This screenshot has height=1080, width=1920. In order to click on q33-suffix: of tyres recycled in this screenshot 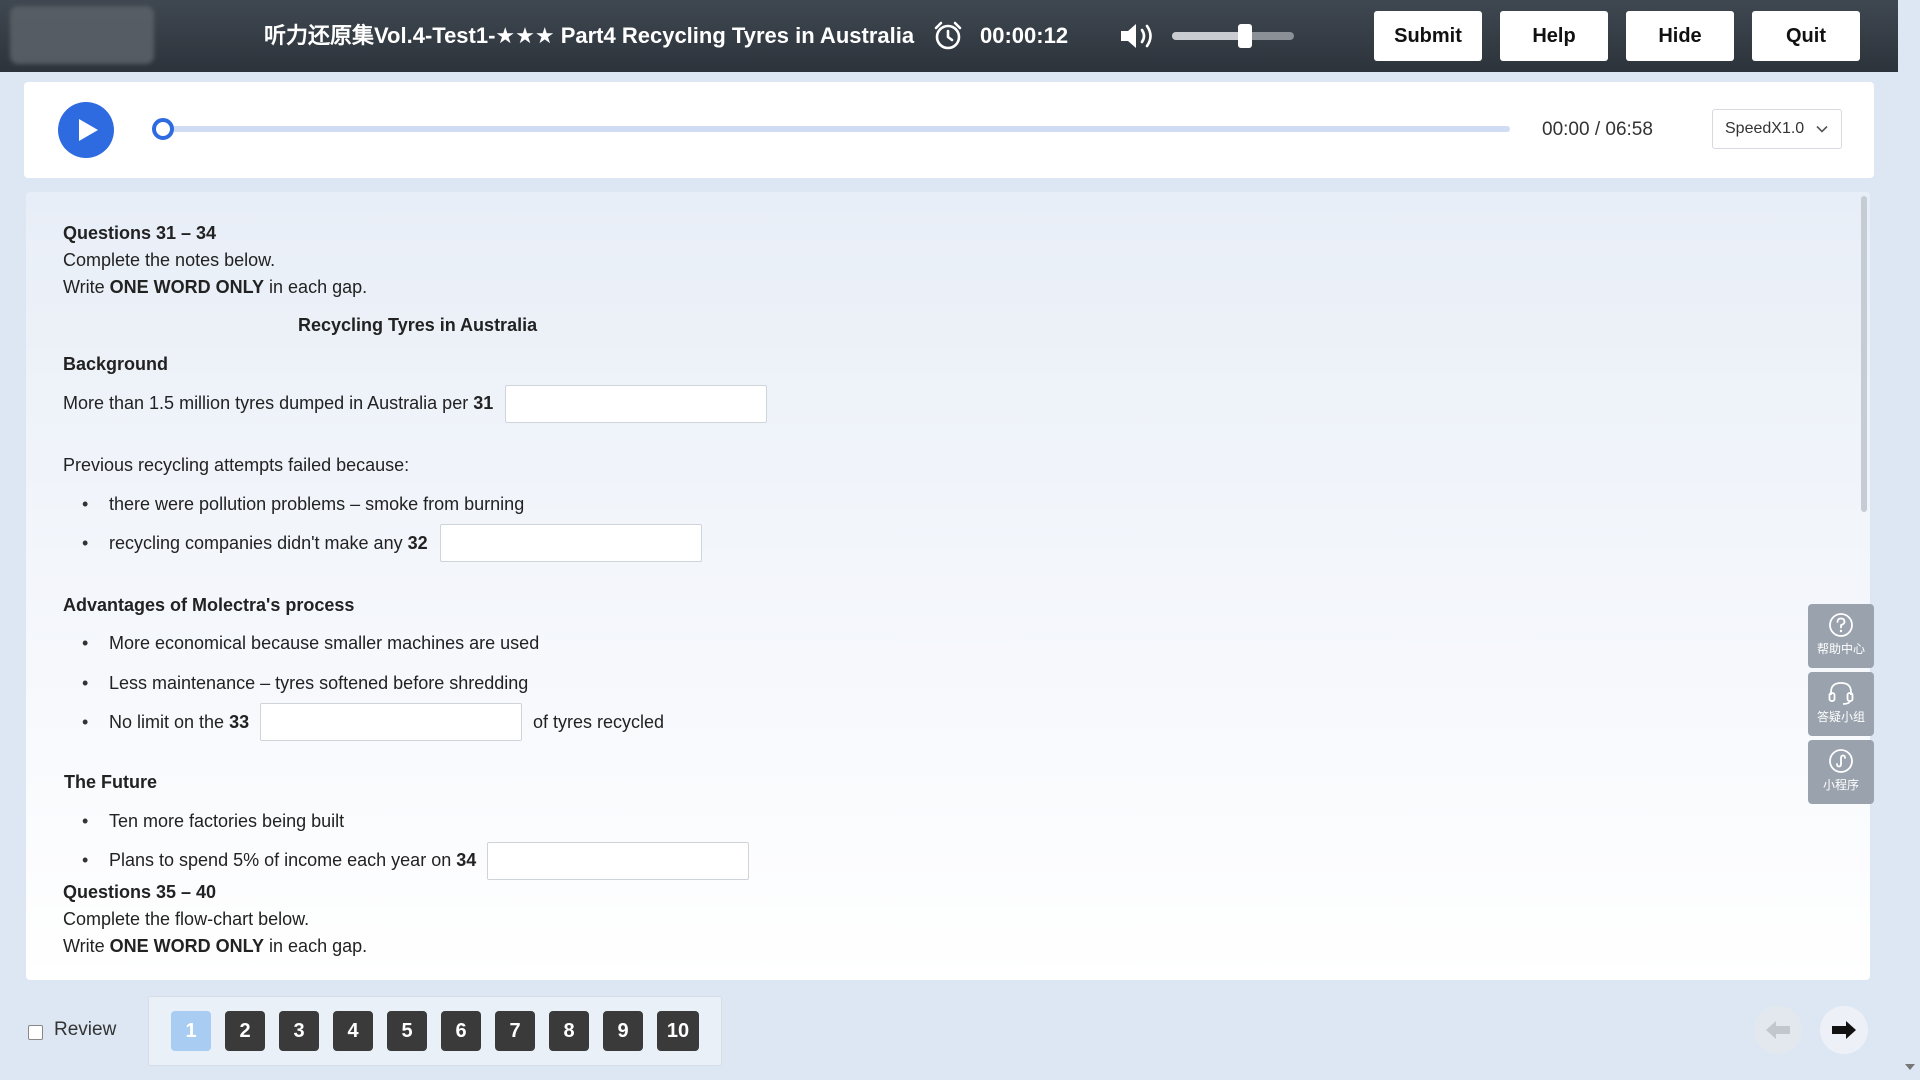, I will do `click(599, 722)`.